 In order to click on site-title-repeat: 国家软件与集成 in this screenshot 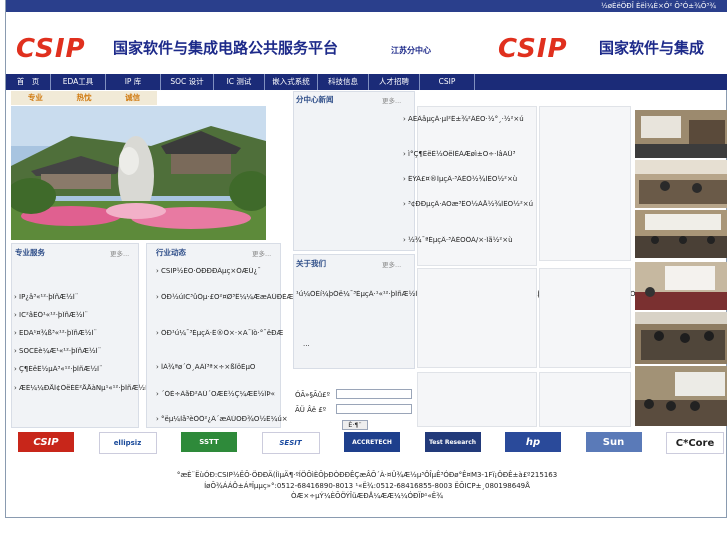, I will do `click(652, 48)`.